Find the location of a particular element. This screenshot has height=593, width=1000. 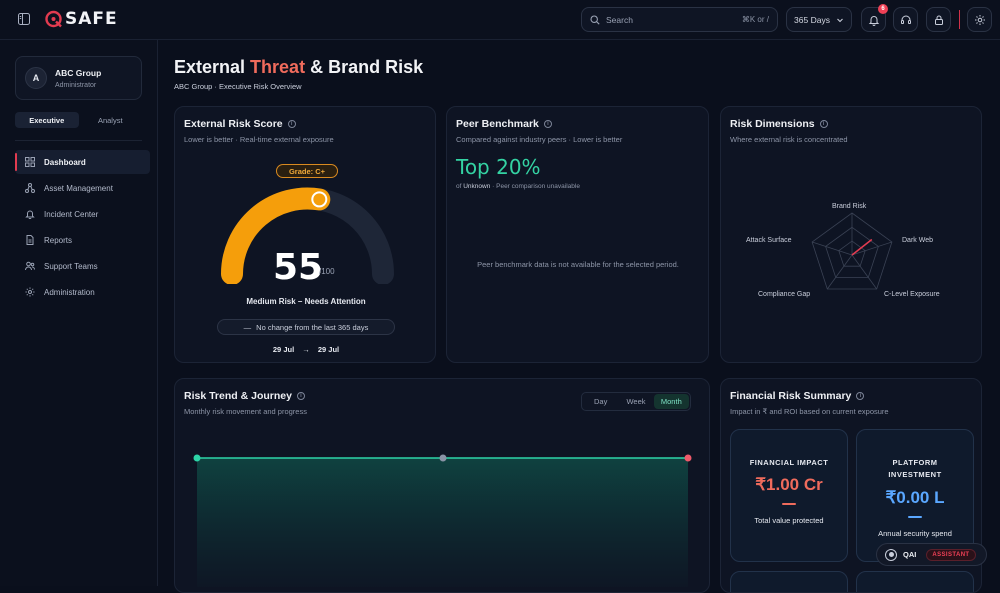

assistant-tag: ASSISTANT is located at coordinates (951, 554).